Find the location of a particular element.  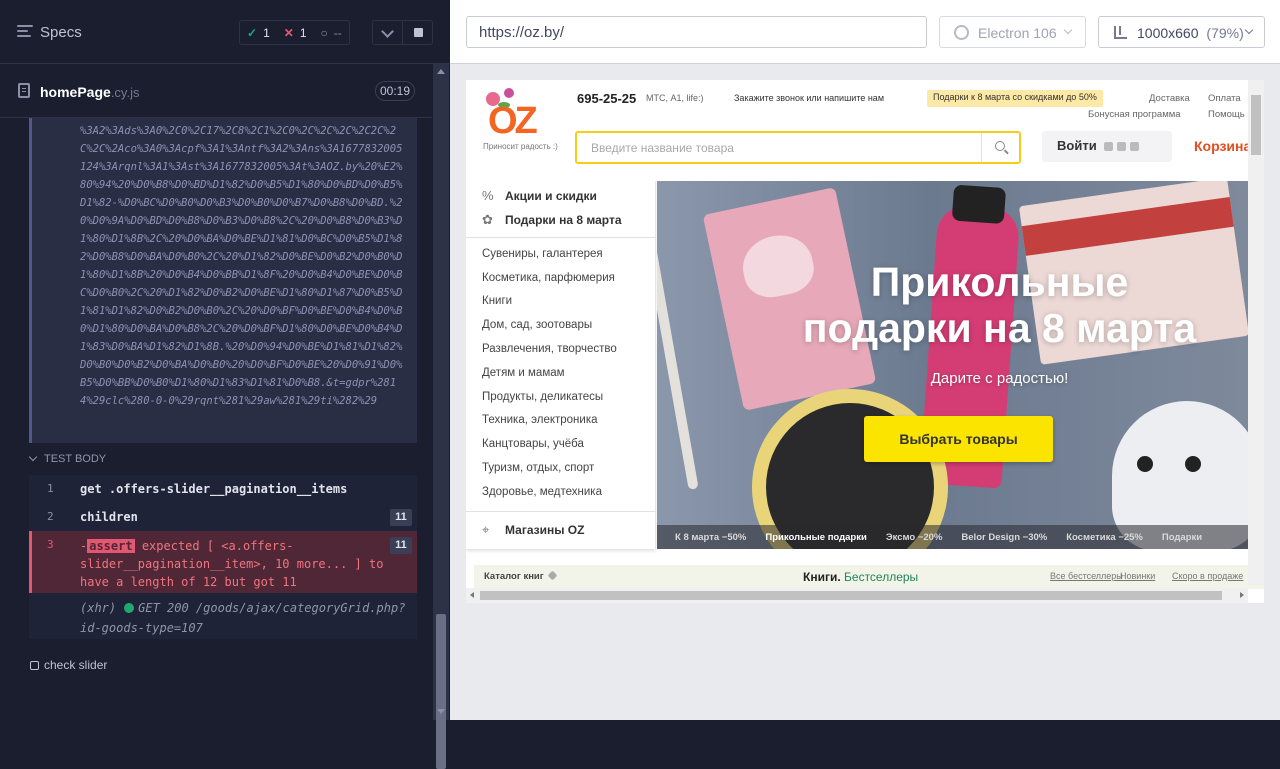

viewport-selector: 1000x660 (79%) is located at coordinates (1181, 32).